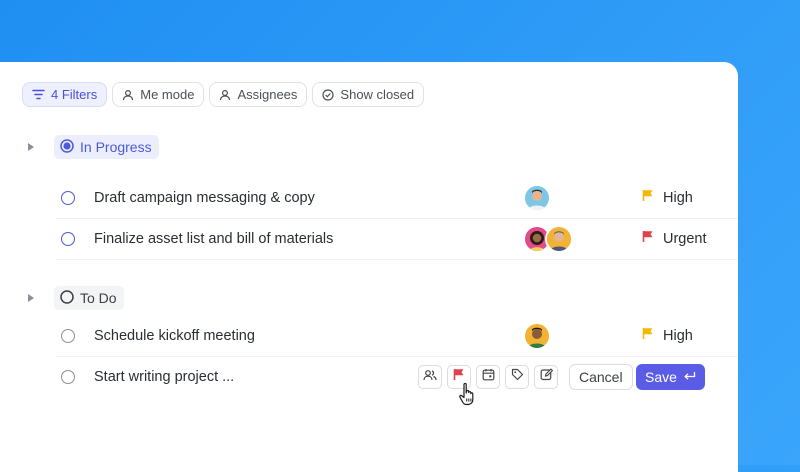 Image resolution: width=800 pixels, height=472 pixels. I want to click on priority-label: Urgent, so click(685, 238).